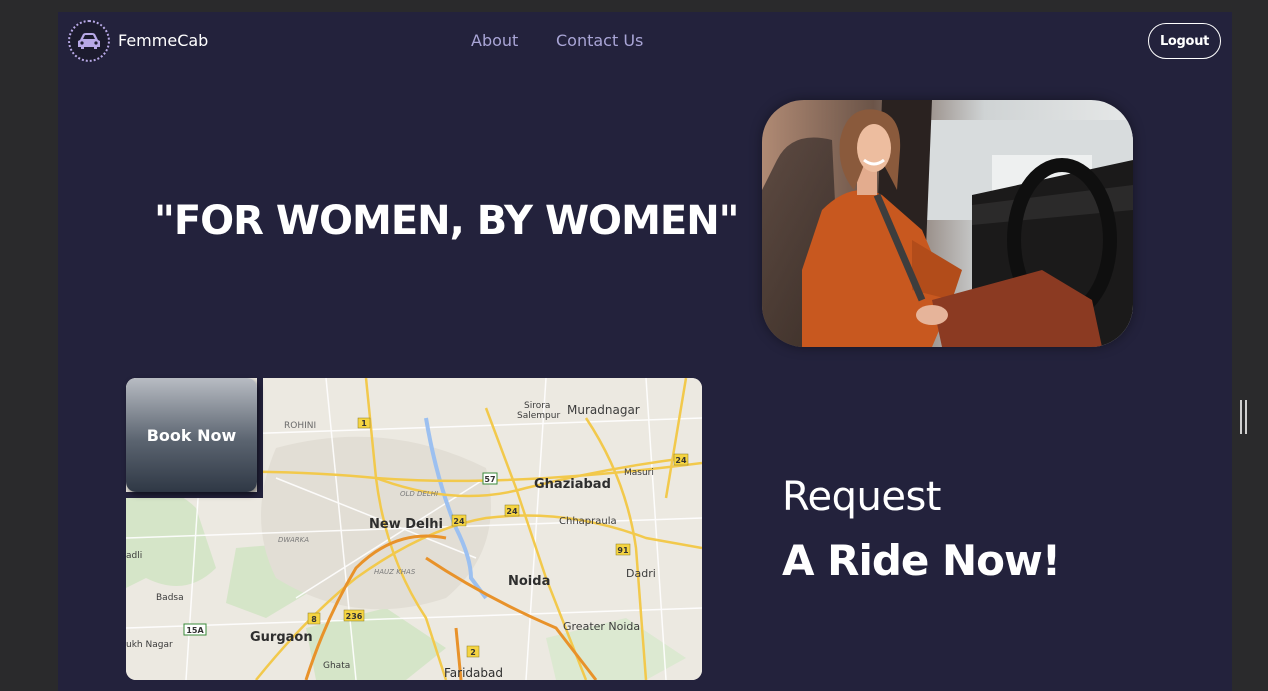 The width and height of the screenshot is (1268, 691). I want to click on map-label: Ghaziabad, so click(572, 484).